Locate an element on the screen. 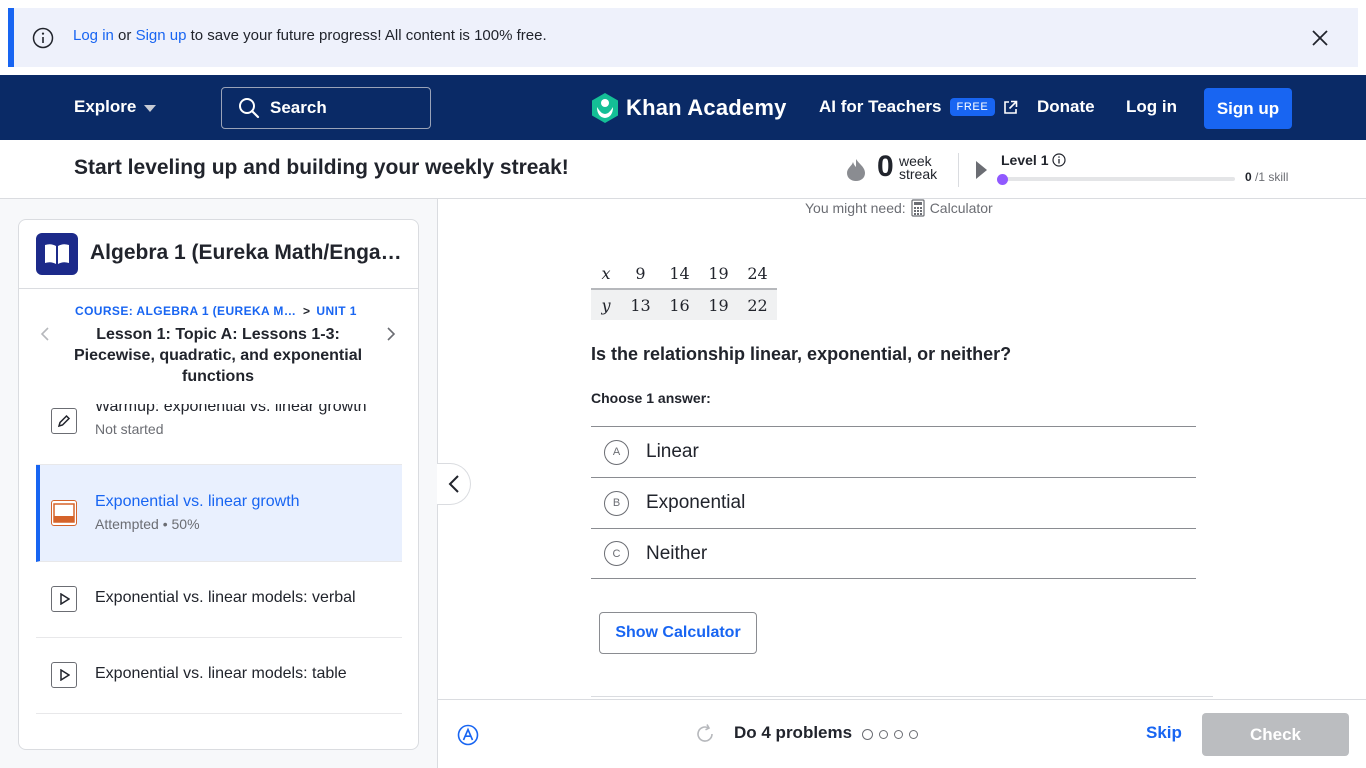 The height and width of the screenshot is (768, 1366). exercise-icon is located at coordinates (64, 513).